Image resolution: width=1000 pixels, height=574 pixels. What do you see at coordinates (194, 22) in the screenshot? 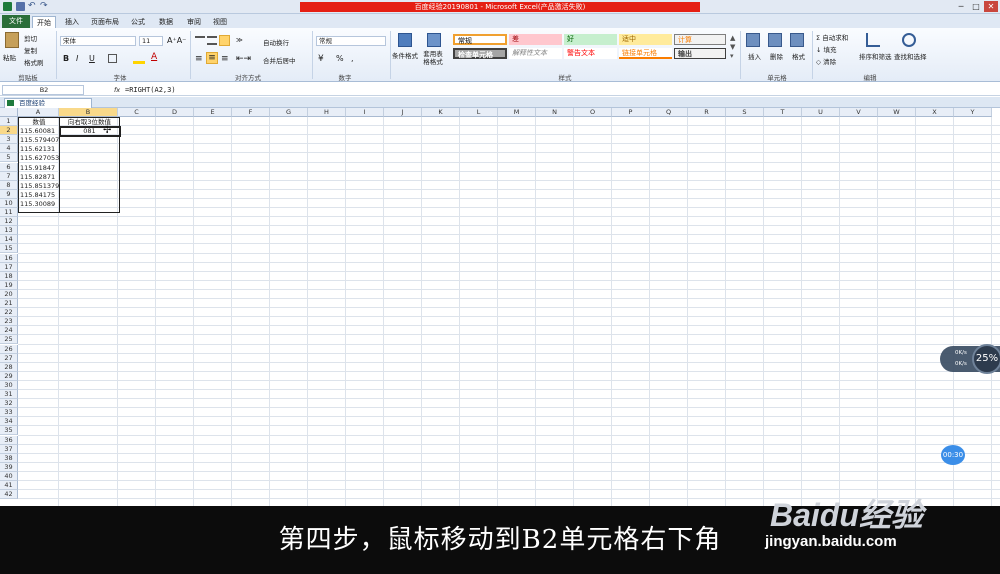
I see `tab-review: 审阅` at bounding box center [194, 22].